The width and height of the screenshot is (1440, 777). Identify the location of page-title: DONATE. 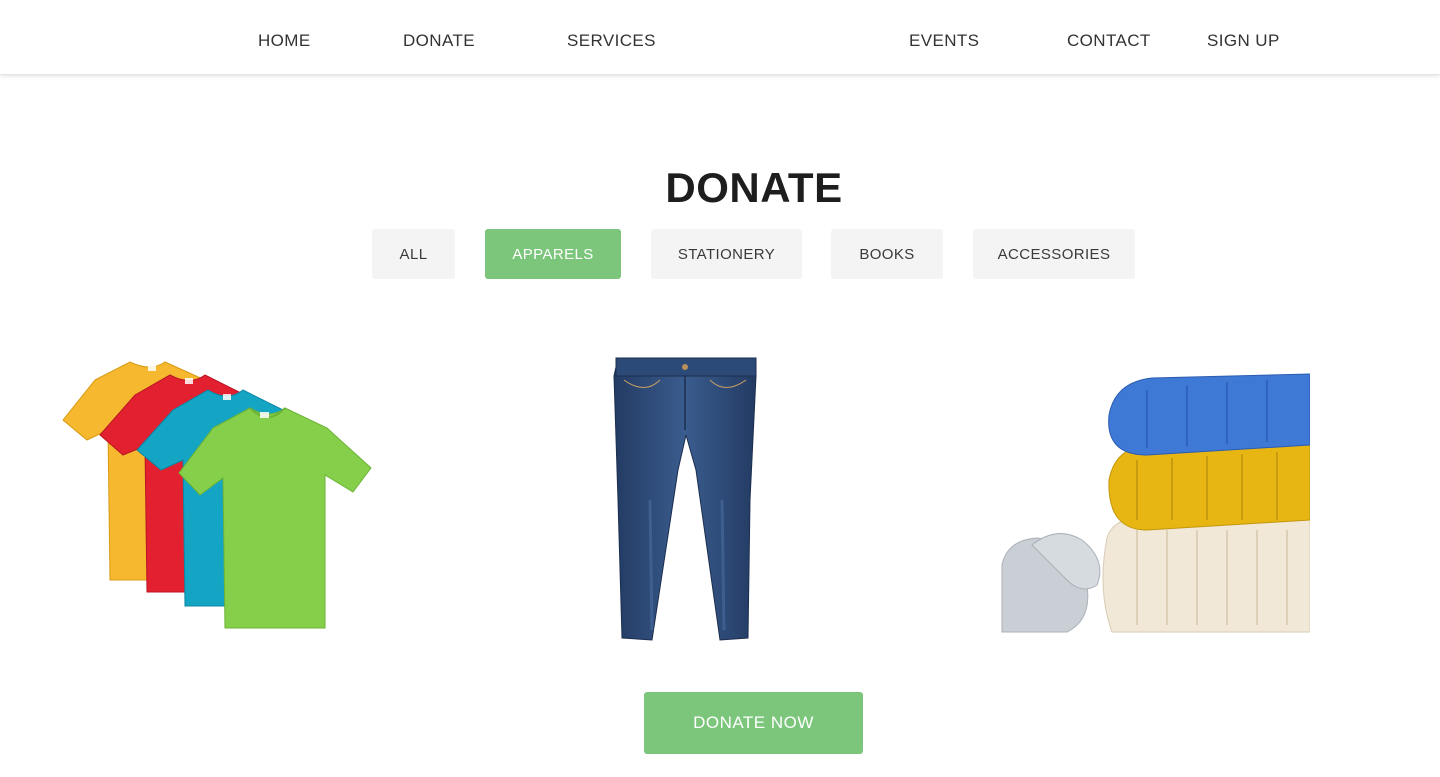
(754, 187).